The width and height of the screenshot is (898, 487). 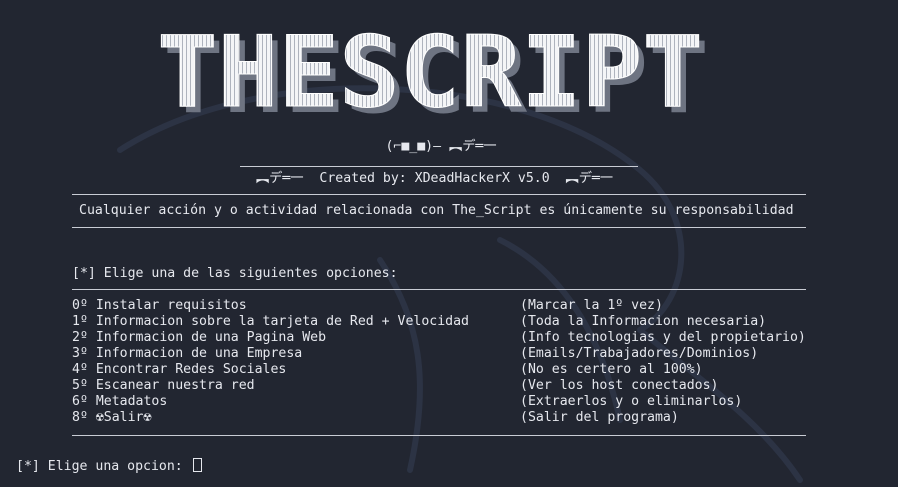 I want to click on prompt-line: [*] Elige una opcion:, so click(x=109, y=466).